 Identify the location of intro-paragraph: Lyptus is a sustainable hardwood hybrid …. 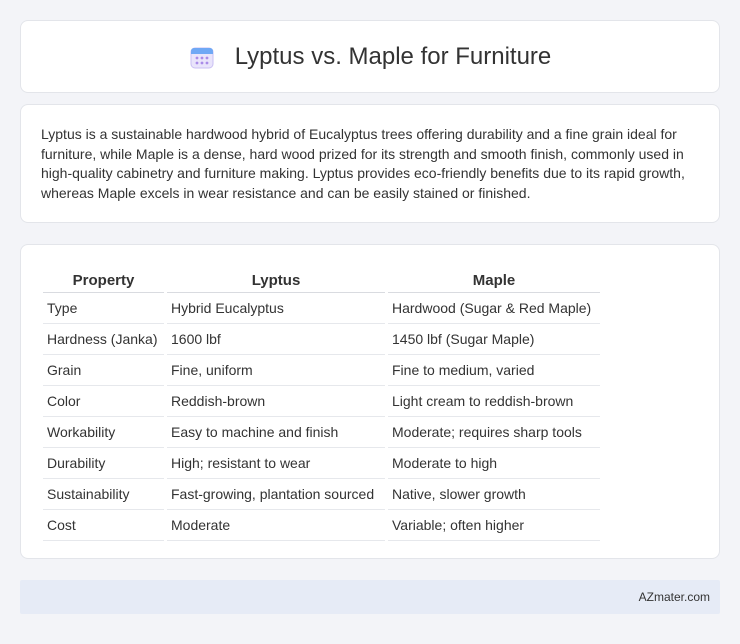
(363, 163).